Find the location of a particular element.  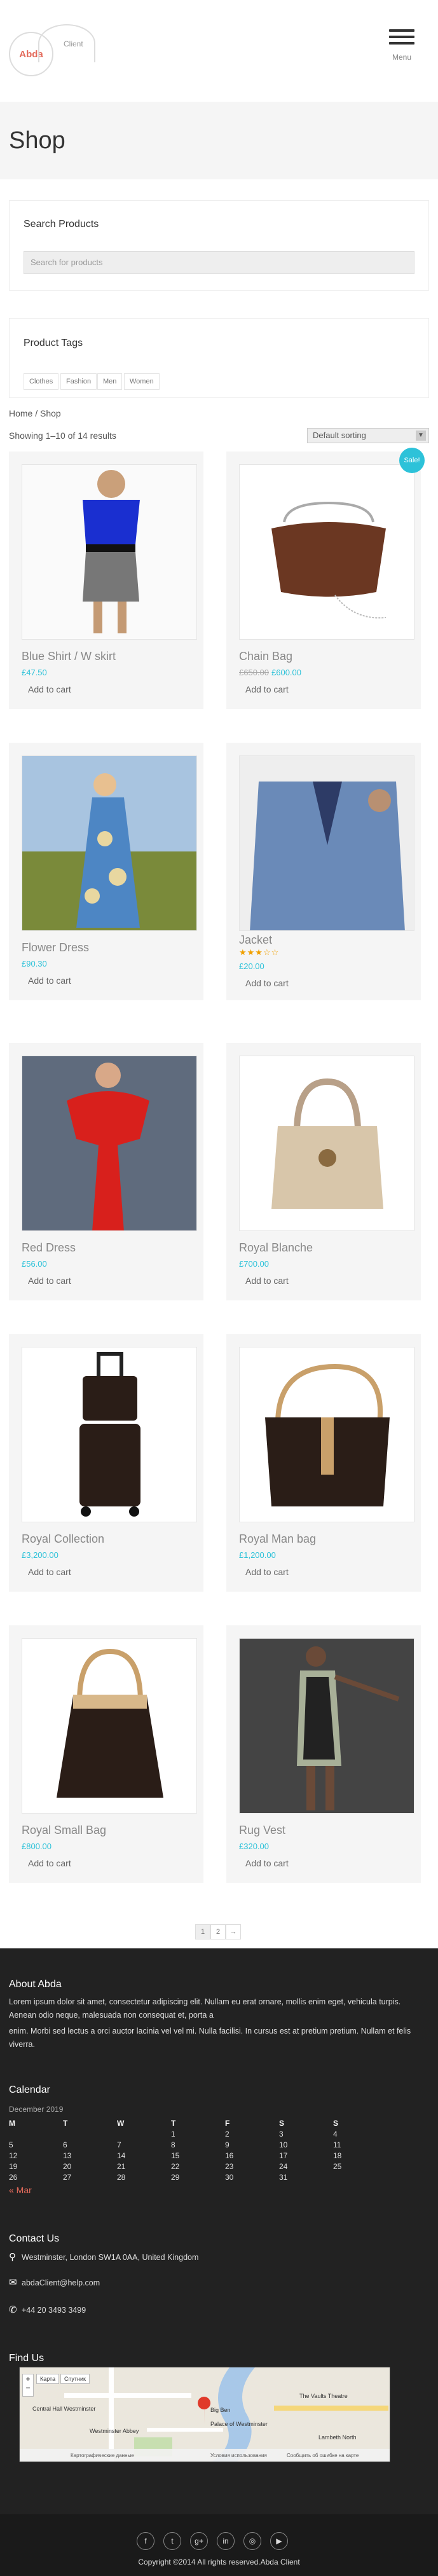

calendar-week: 26 27 28 29 30 31 is located at coordinates (148, 2177).